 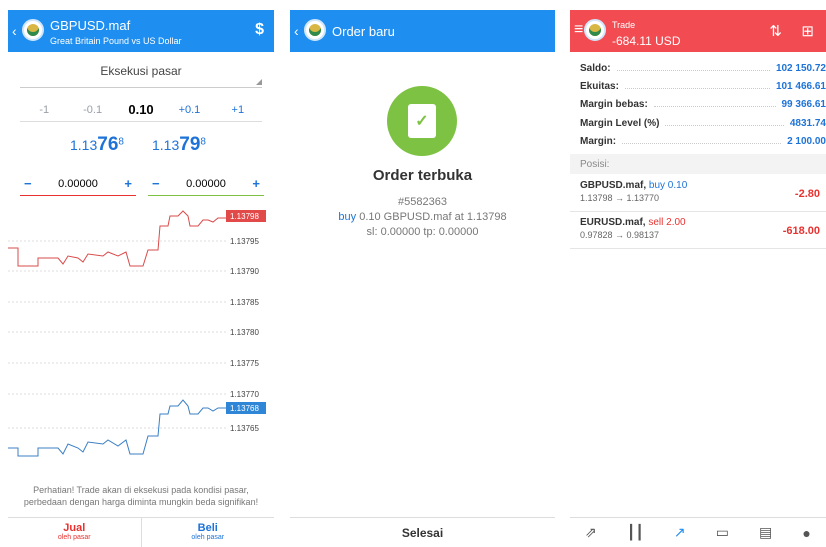 What do you see at coordinates (244, 241) in the screenshot?
I see `price-tick: 1.13795` at bounding box center [244, 241].